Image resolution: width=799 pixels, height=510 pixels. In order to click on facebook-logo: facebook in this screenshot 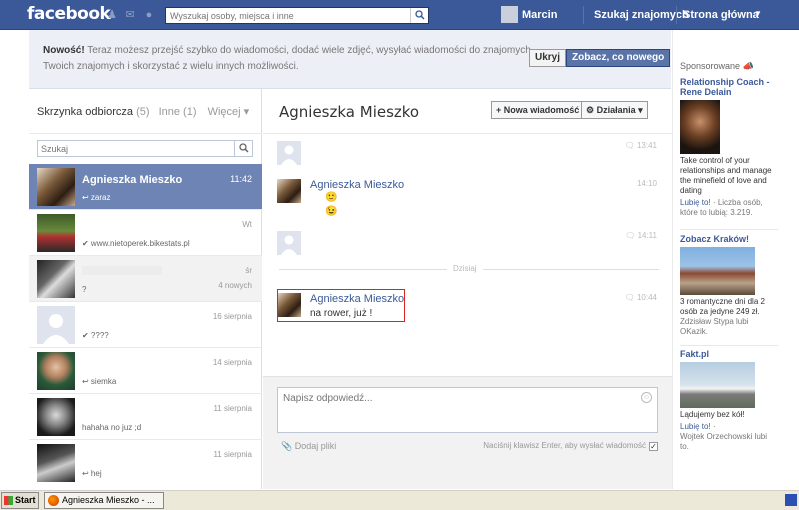, I will do `click(69, 14)`.